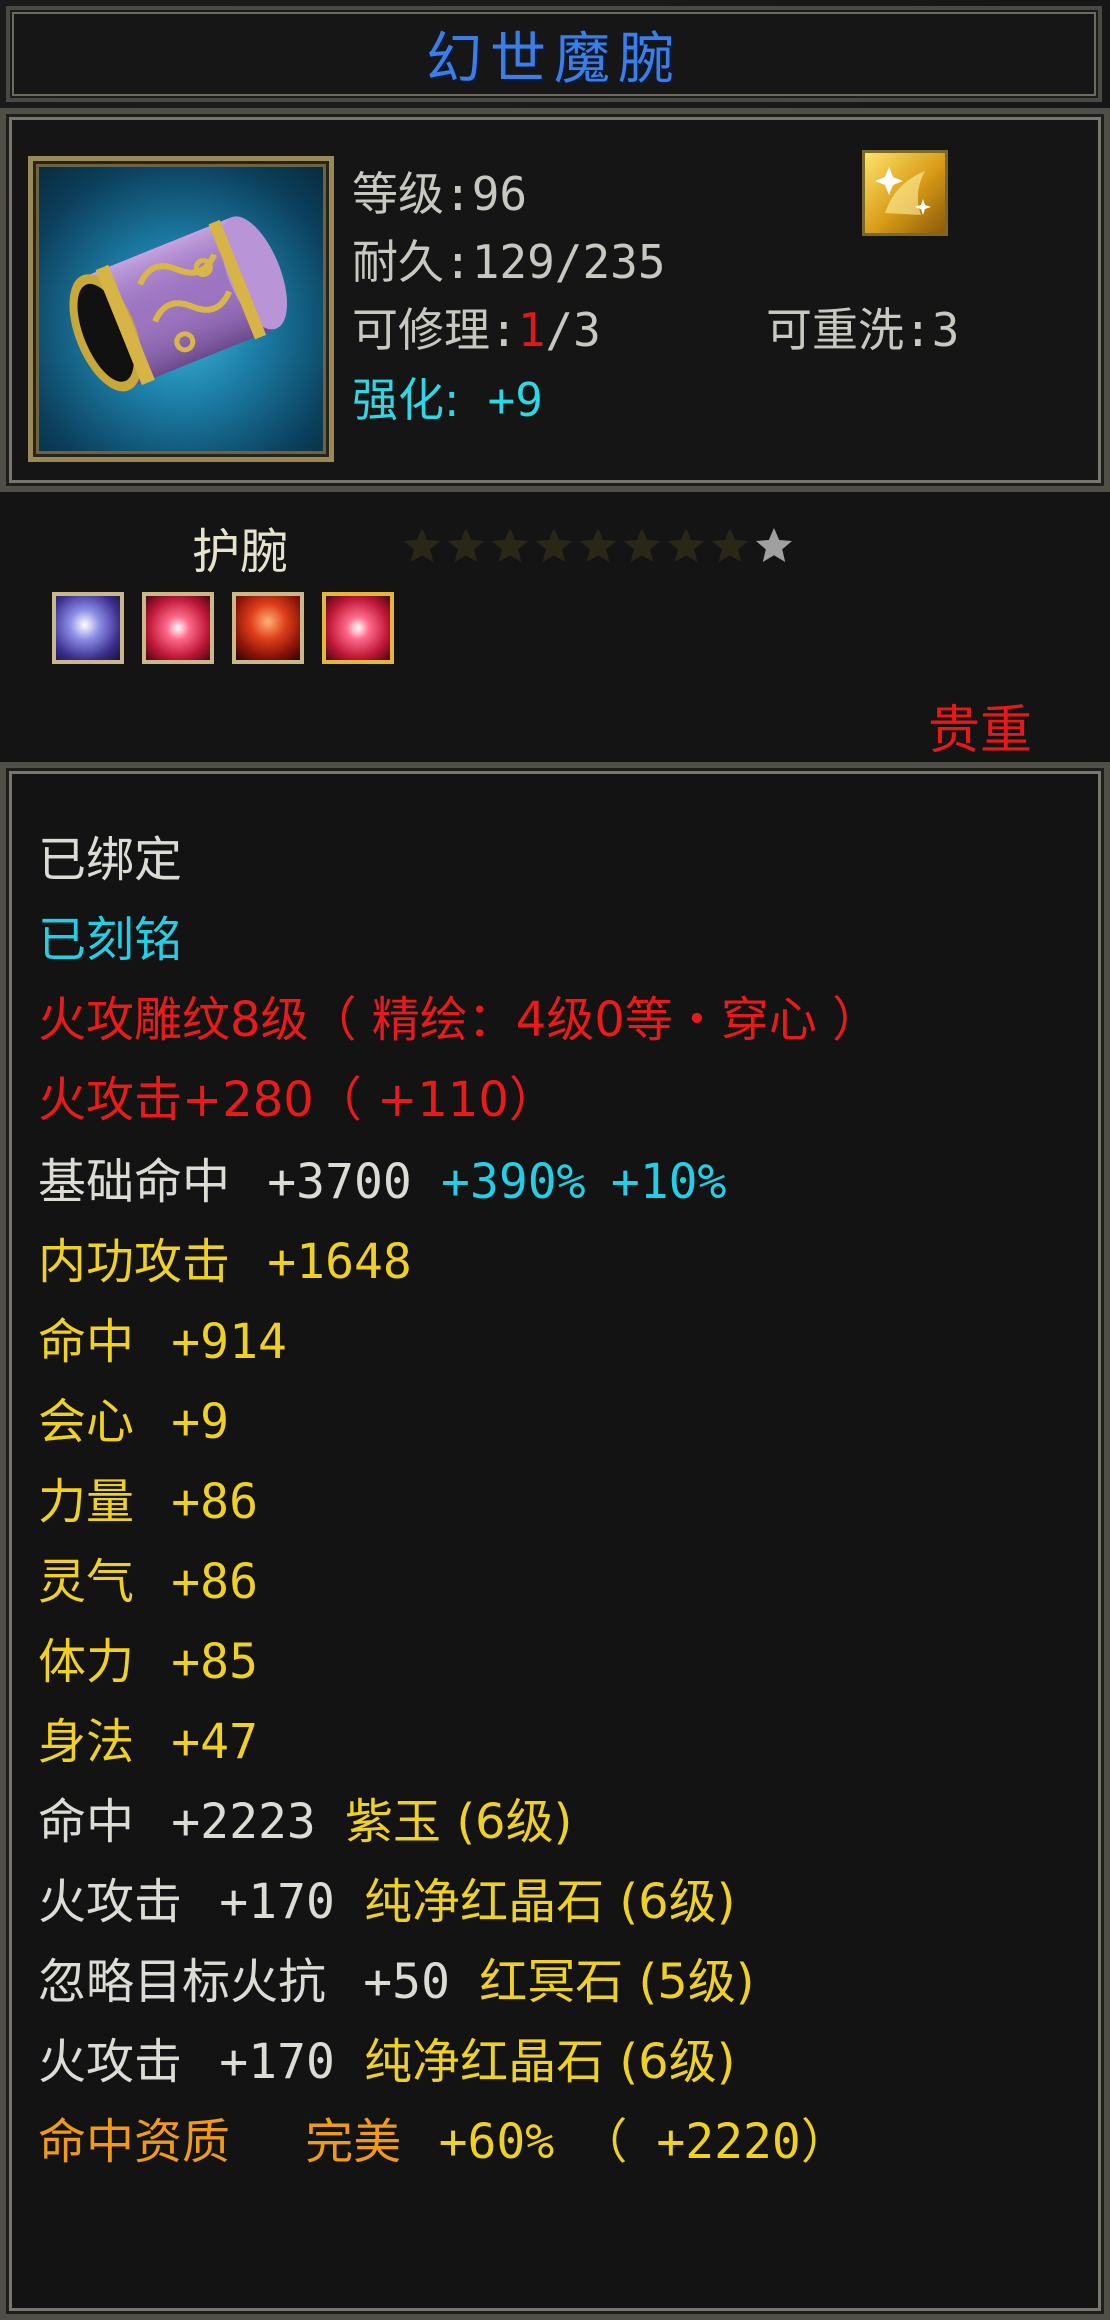 This screenshot has height=2320, width=1110. I want to click on fire-attack-base-line: 火攻击+280（ +110）, so click(297, 1100).